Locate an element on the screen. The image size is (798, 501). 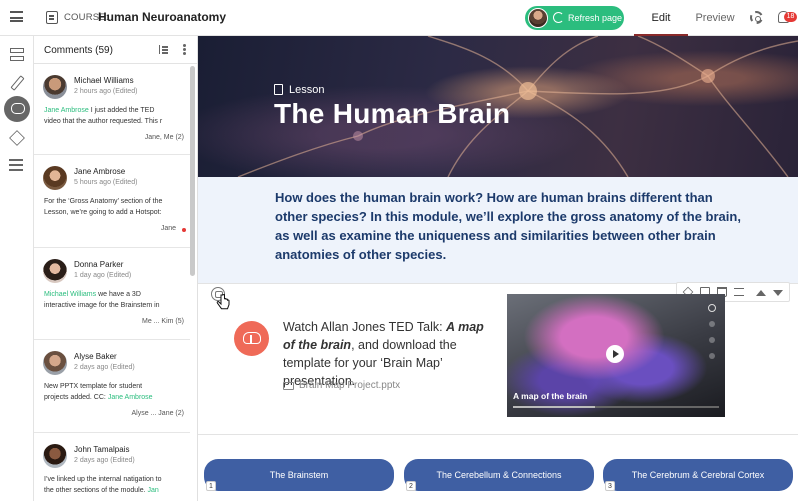
nav-button-cerebellum: The Cerebellum & Connections 2 is located at coordinates (499, 475).